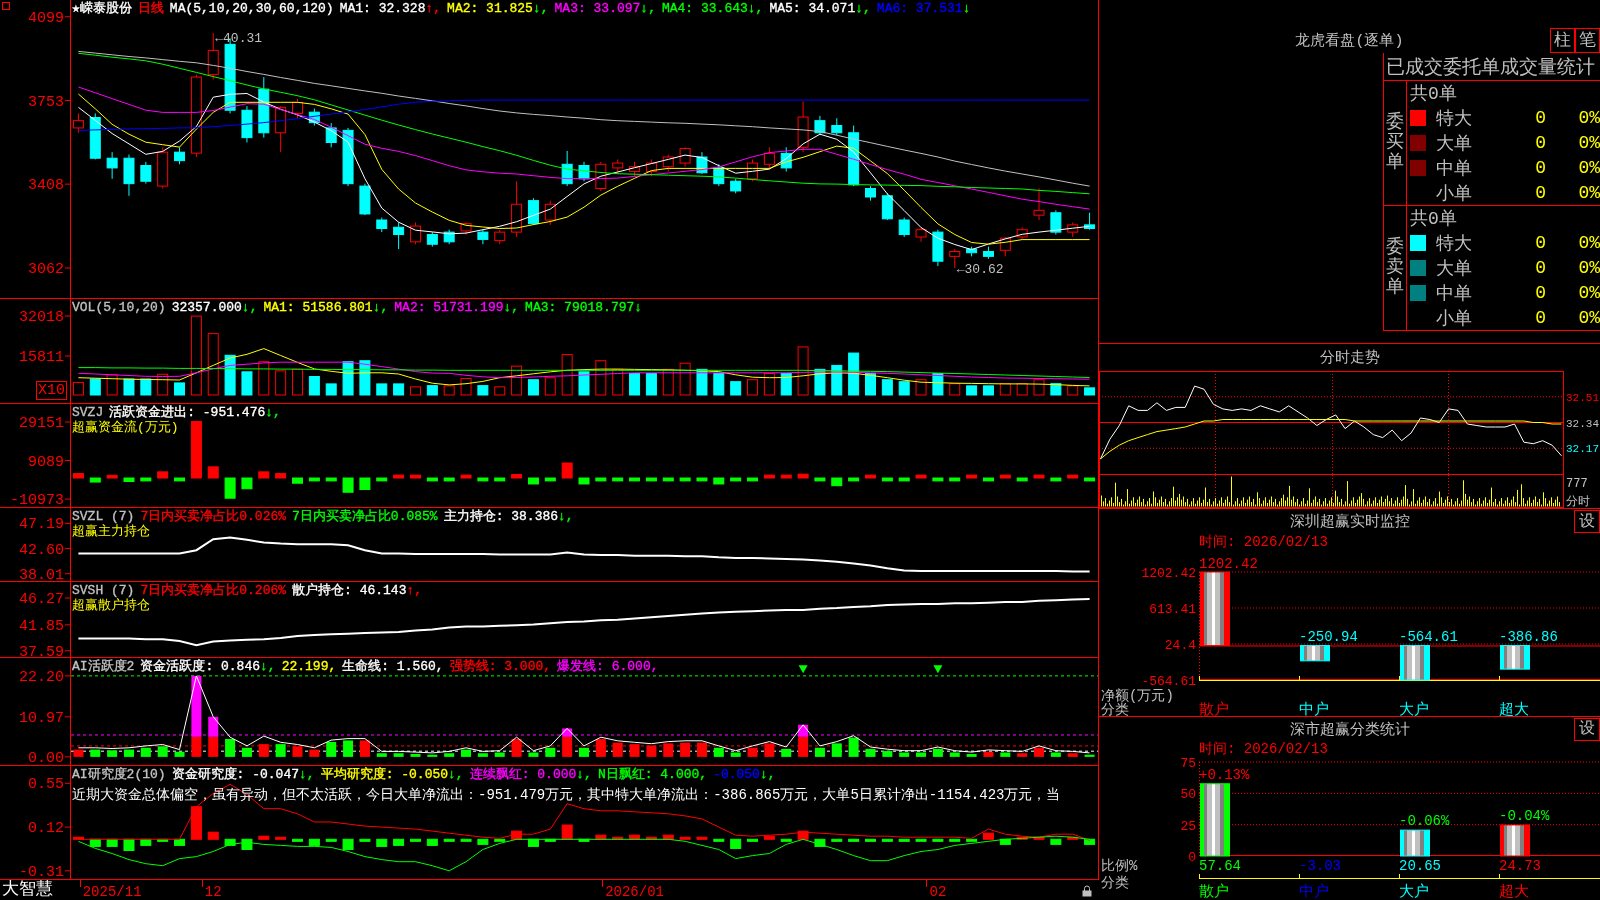 Image resolution: width=1600 pixels, height=900 pixels. What do you see at coordinates (919, 8) in the screenshot?
I see `indicator-text: MA6: 37.531` at bounding box center [919, 8].